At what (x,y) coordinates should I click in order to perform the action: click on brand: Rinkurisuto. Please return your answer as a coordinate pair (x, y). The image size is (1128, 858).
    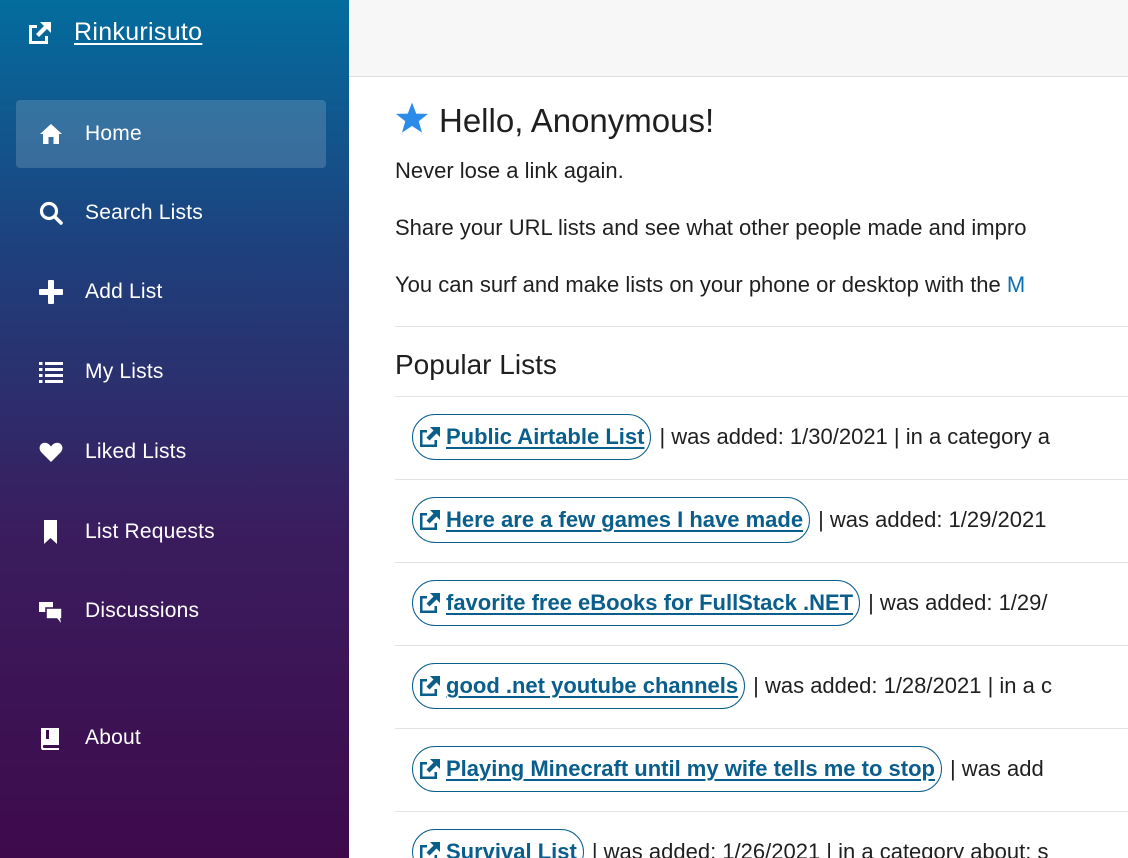
    Looking at the image, I should click on (114, 32).